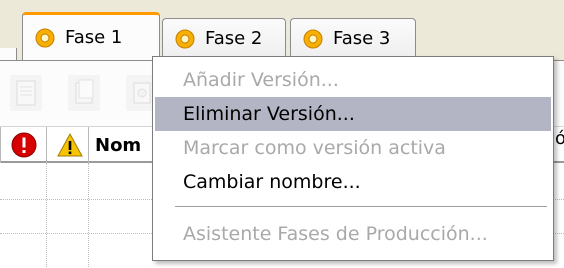 This screenshot has width=564, height=268. I want to click on toolbar-button-copy, so click(84, 93).